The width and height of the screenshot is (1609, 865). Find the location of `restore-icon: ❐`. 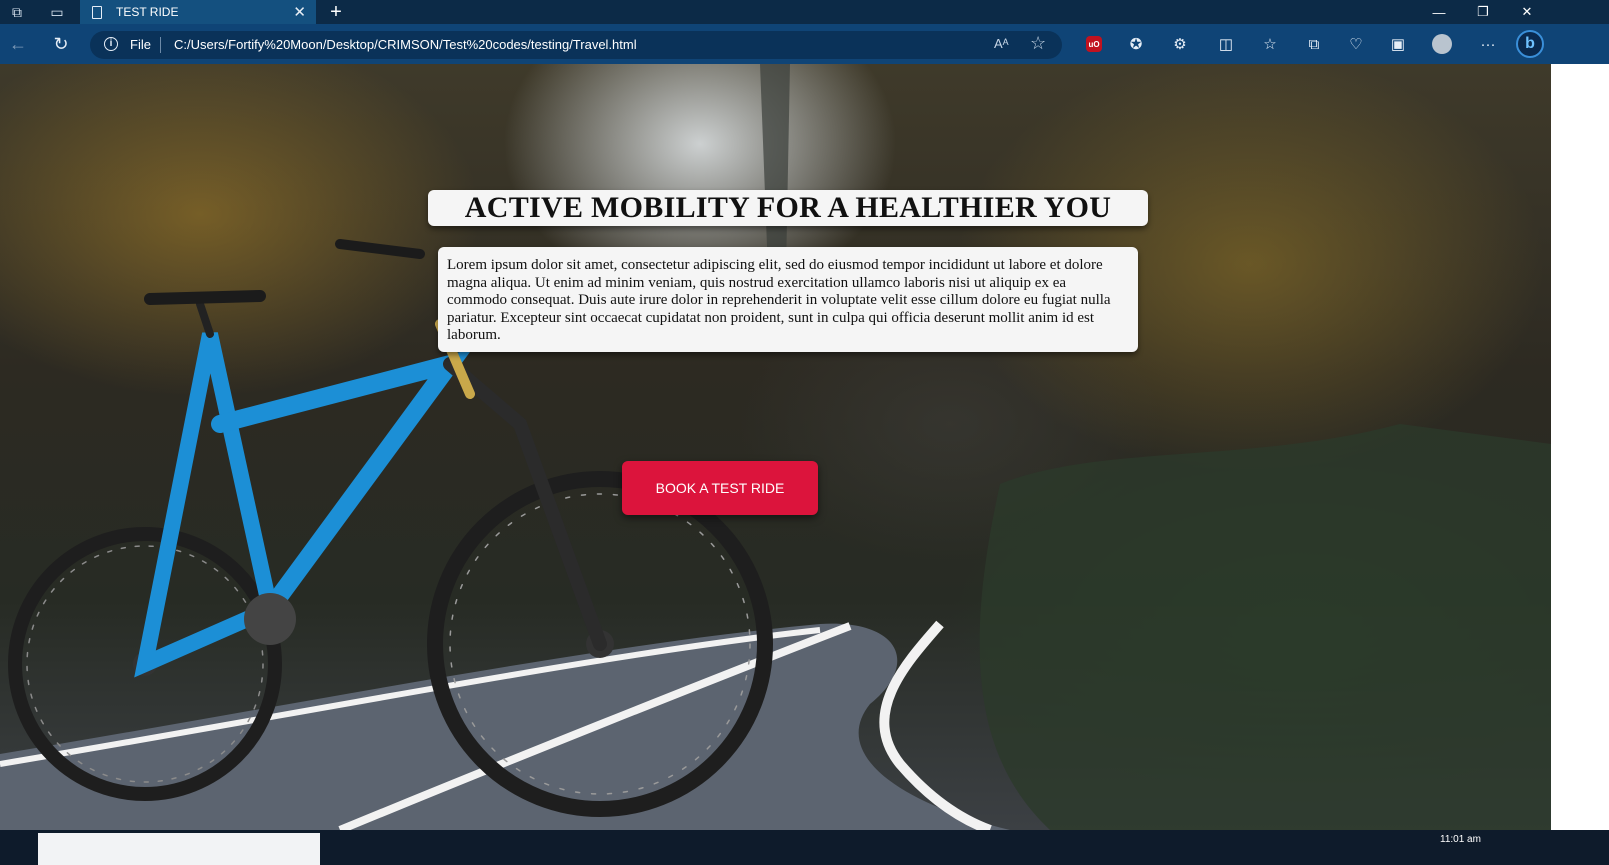

restore-icon: ❐ is located at coordinates (1483, 12).